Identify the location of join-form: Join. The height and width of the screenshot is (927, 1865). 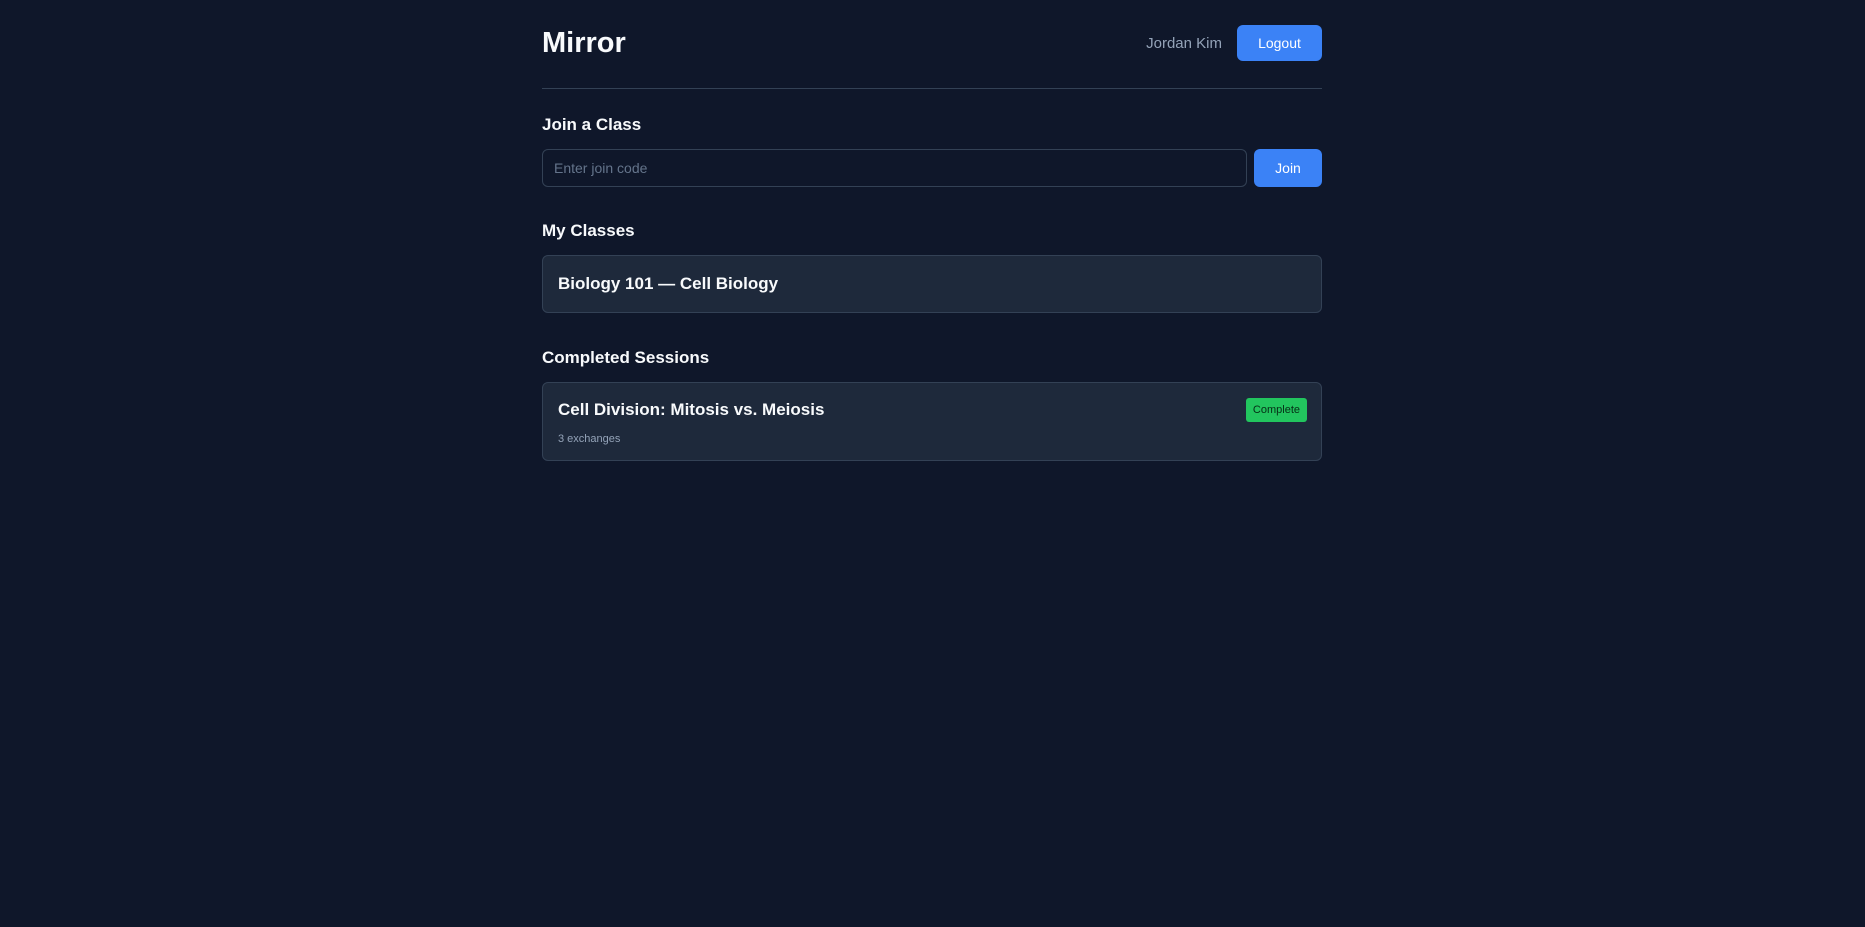
(932, 168).